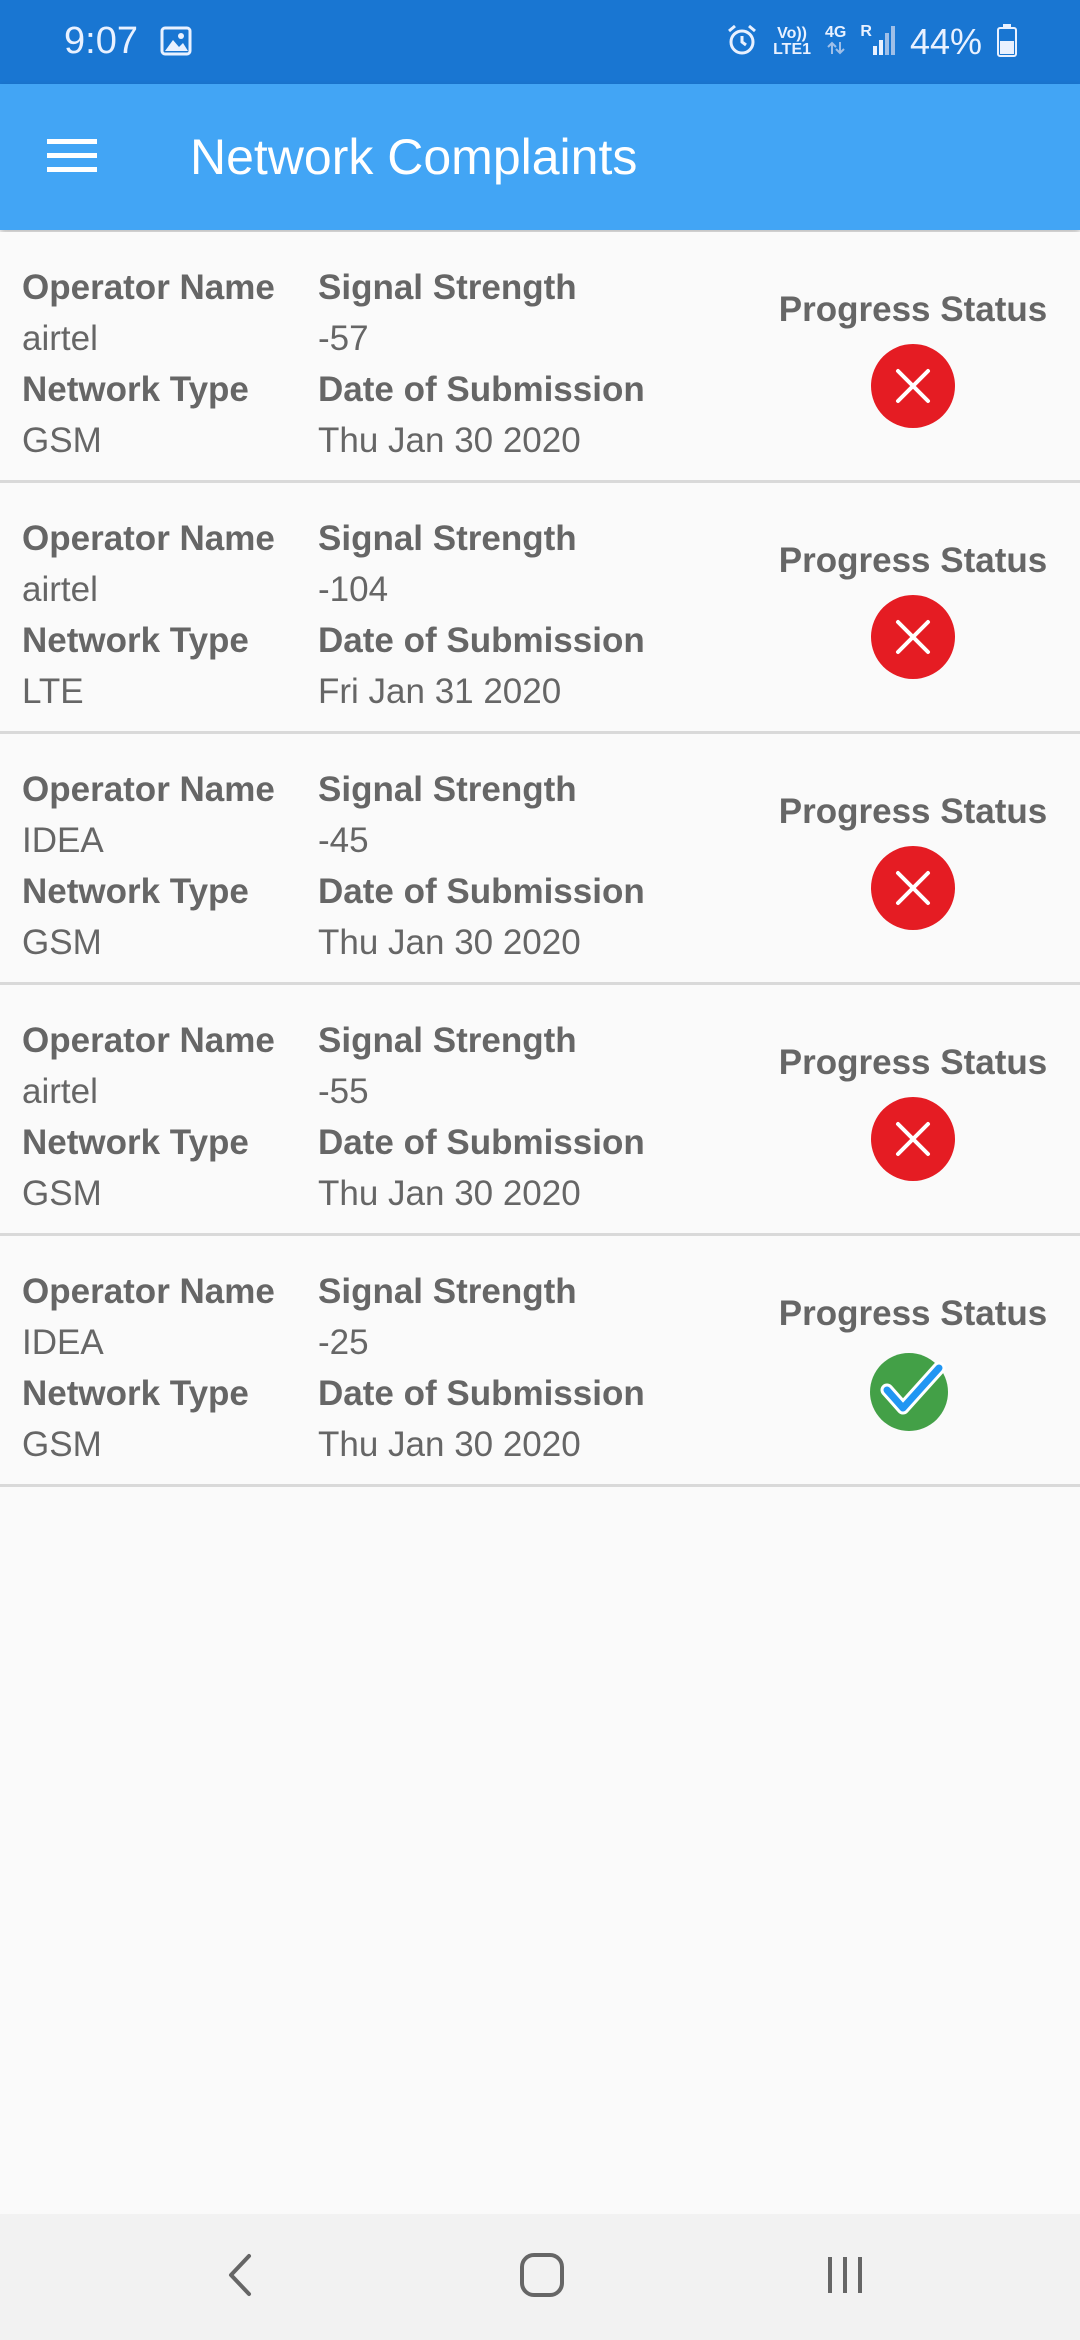  What do you see at coordinates (792, 49) in the screenshot?
I see `volte-bottom: LTE1` at bounding box center [792, 49].